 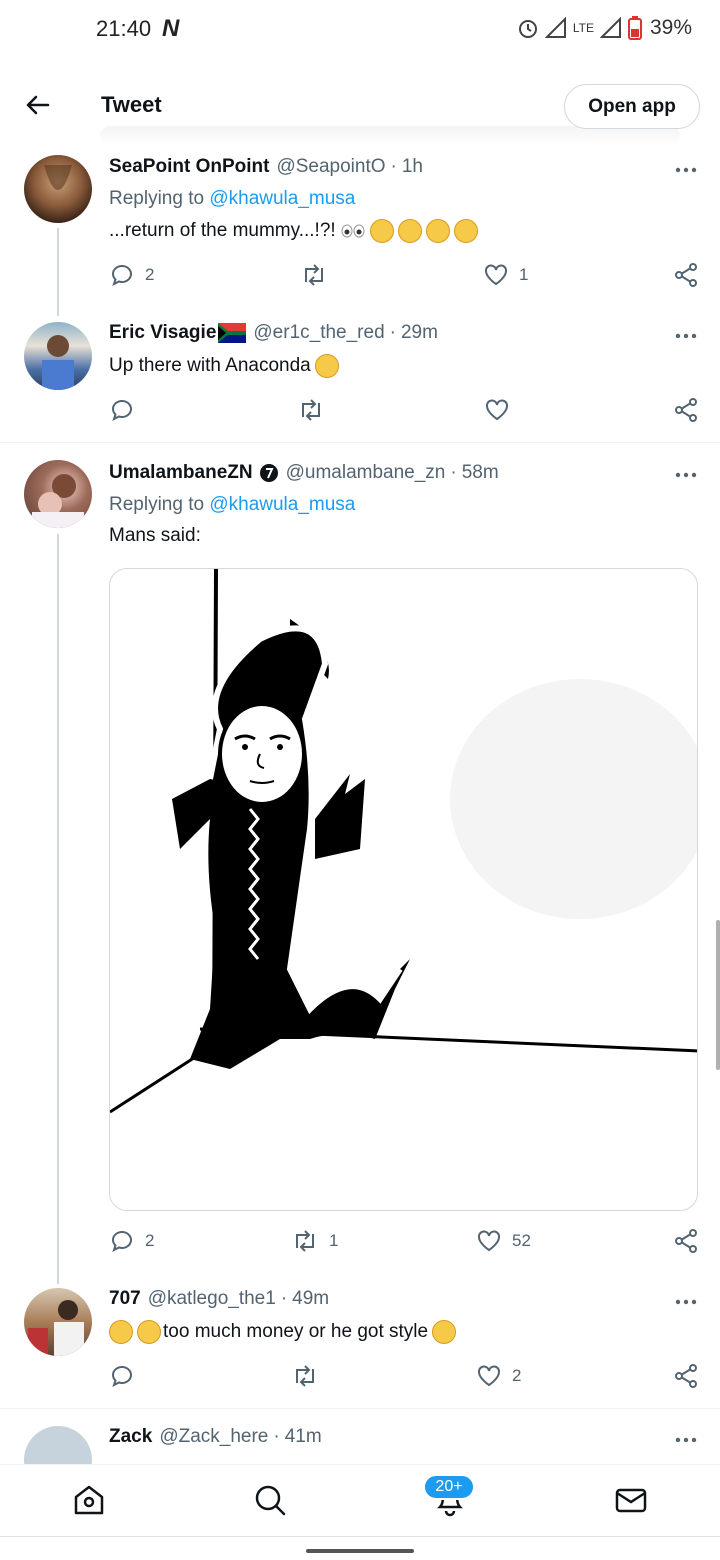 What do you see at coordinates (125, 1299) in the screenshot?
I see `author-name: 707` at bounding box center [125, 1299].